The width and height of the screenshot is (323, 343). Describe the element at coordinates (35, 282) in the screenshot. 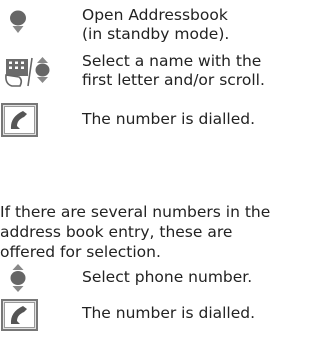

I see `navigation-key-up-down-icon` at that location.